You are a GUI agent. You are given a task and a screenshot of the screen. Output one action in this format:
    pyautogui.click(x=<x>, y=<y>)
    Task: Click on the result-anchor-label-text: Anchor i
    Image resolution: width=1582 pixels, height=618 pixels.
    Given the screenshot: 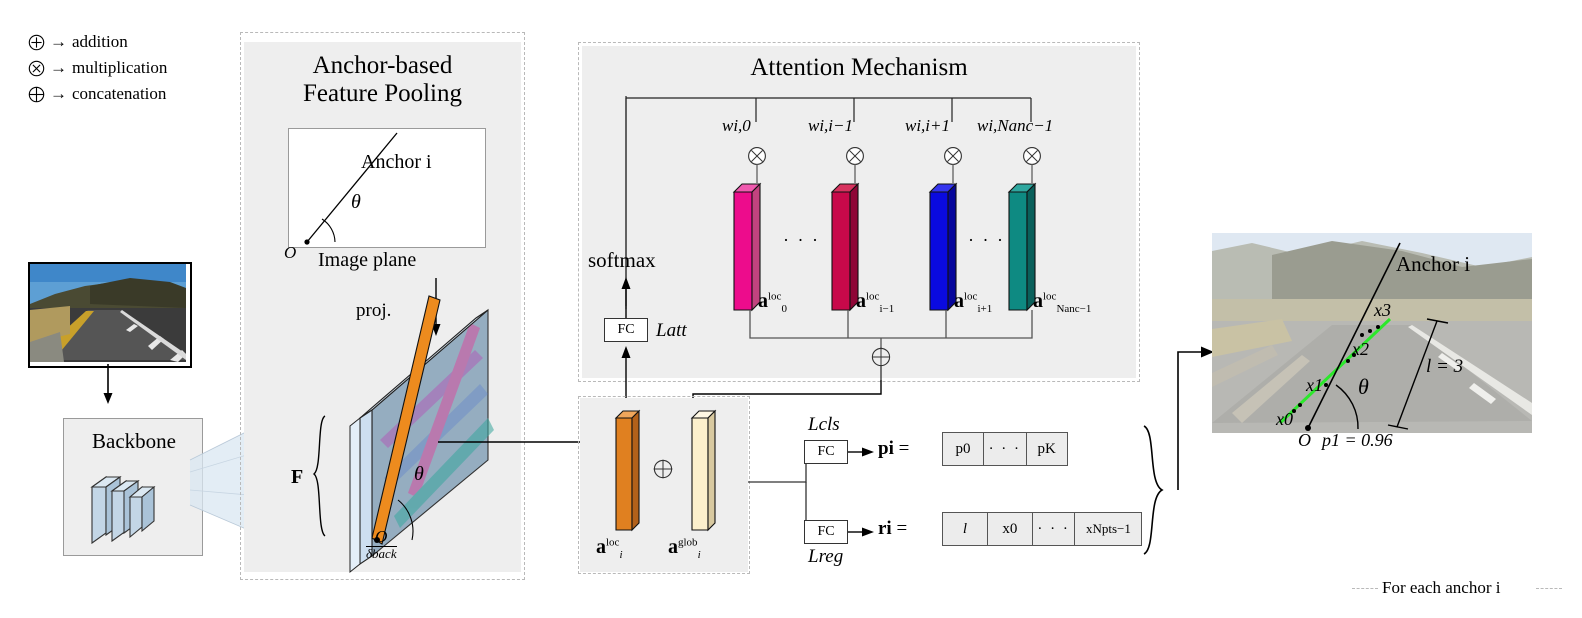 What is the action you would take?
    pyautogui.click(x=1433, y=264)
    